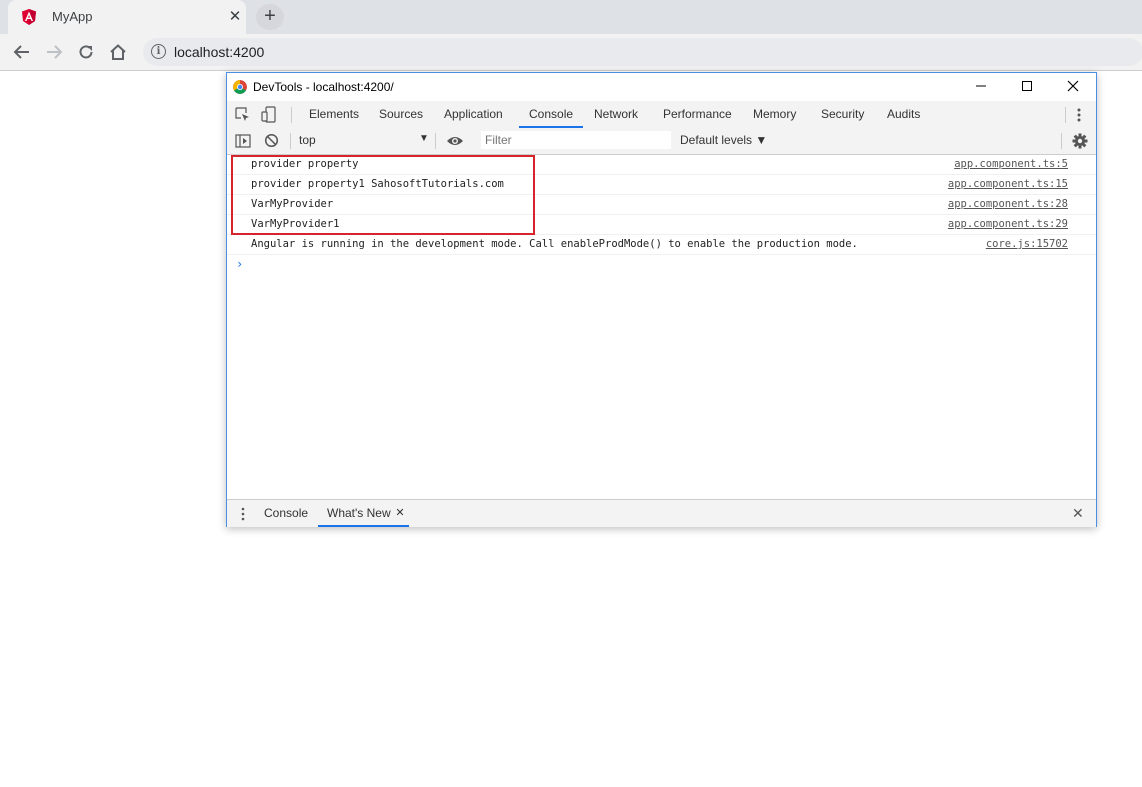 This screenshot has height=787, width=1142. I want to click on angular-icon, so click(29, 17).